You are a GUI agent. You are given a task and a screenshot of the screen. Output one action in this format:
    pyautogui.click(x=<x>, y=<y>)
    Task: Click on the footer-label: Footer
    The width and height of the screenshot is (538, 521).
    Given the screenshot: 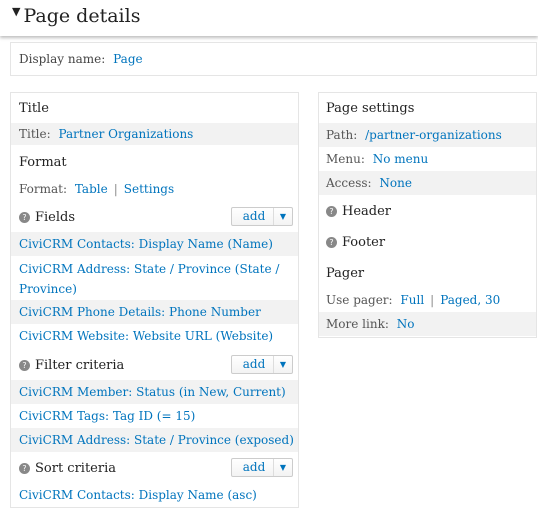 What is the action you would take?
    pyautogui.click(x=364, y=242)
    